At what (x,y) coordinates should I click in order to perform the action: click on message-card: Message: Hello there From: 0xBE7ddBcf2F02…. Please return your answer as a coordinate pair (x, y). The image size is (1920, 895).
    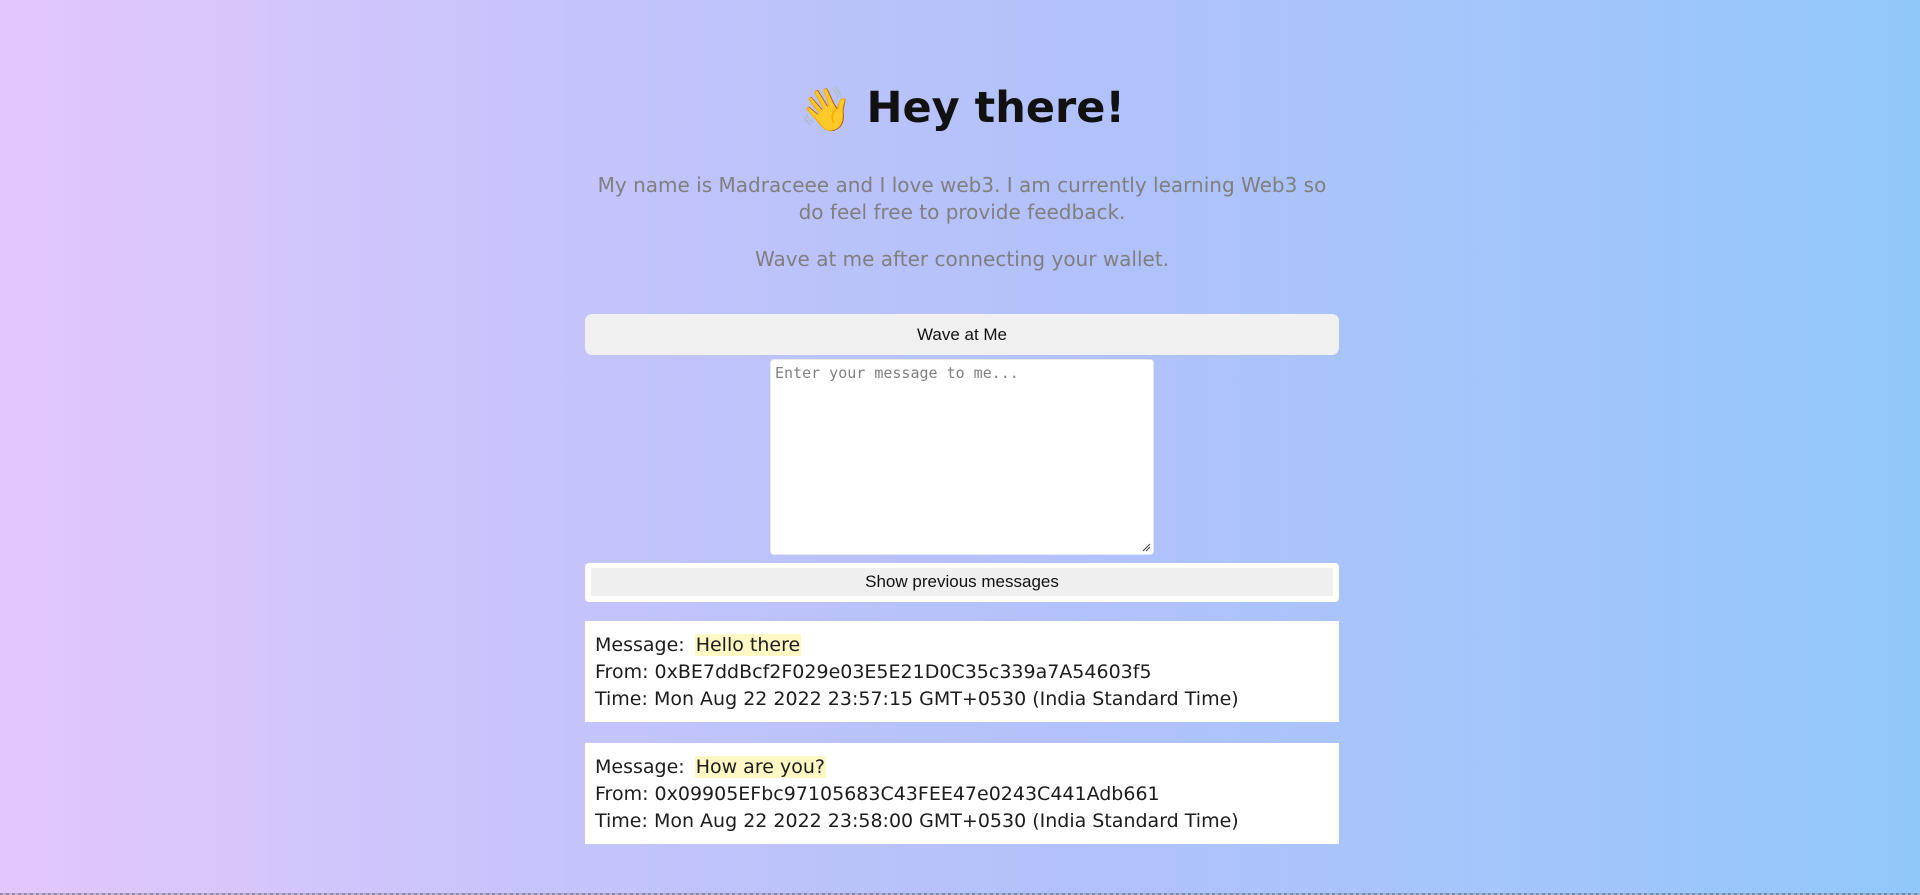
    Looking at the image, I should click on (962, 671).